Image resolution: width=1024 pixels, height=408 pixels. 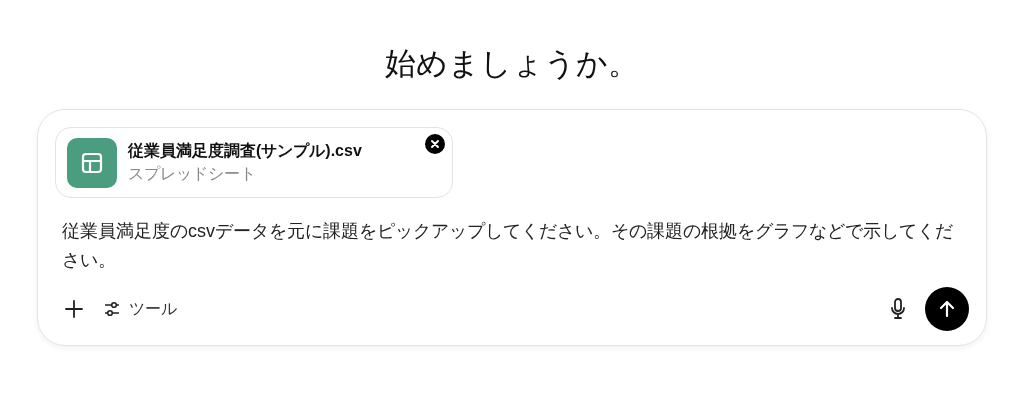 I want to click on arrow-up-icon, so click(x=947, y=309).